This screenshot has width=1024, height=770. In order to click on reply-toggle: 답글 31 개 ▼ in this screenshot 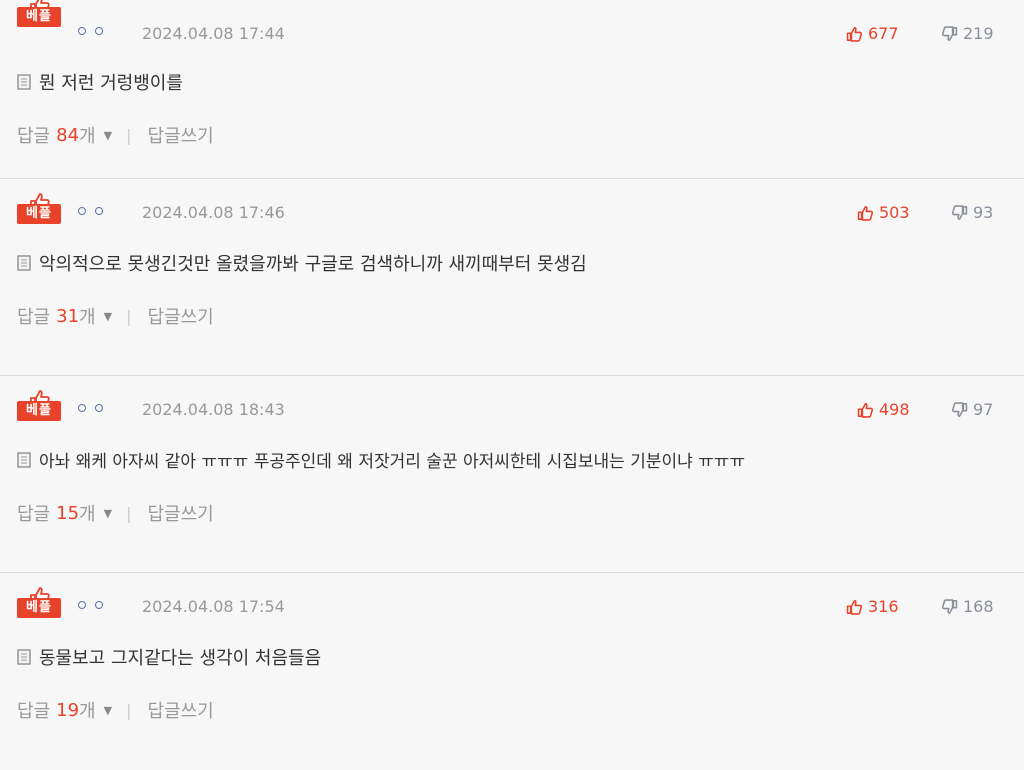, I will do `click(64, 316)`.